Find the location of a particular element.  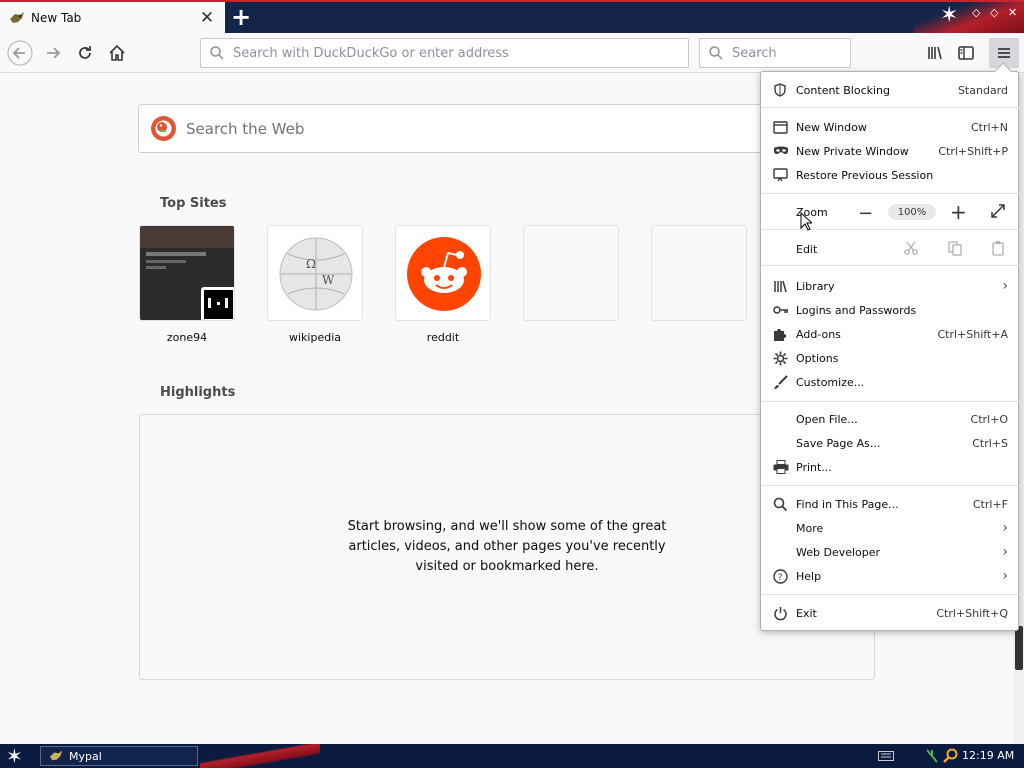

menu-library: Library › is located at coordinates (890, 286).